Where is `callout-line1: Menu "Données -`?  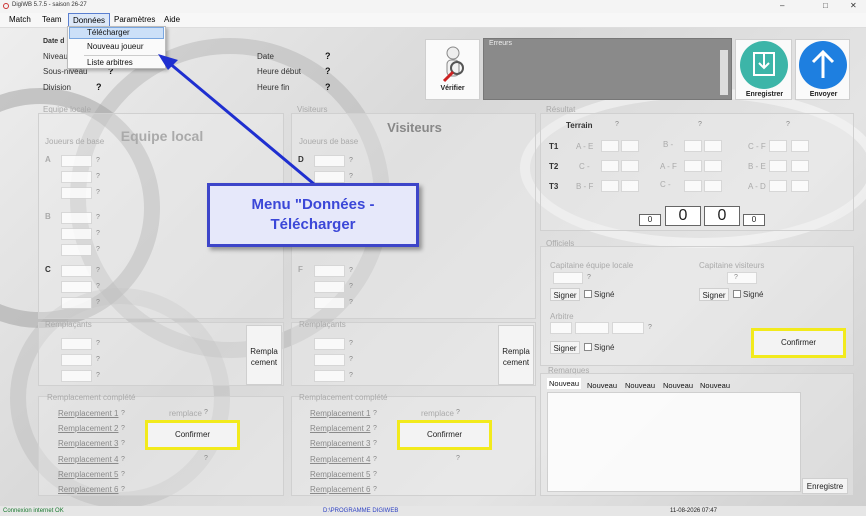
callout-line1: Menu "Données - is located at coordinates (313, 204).